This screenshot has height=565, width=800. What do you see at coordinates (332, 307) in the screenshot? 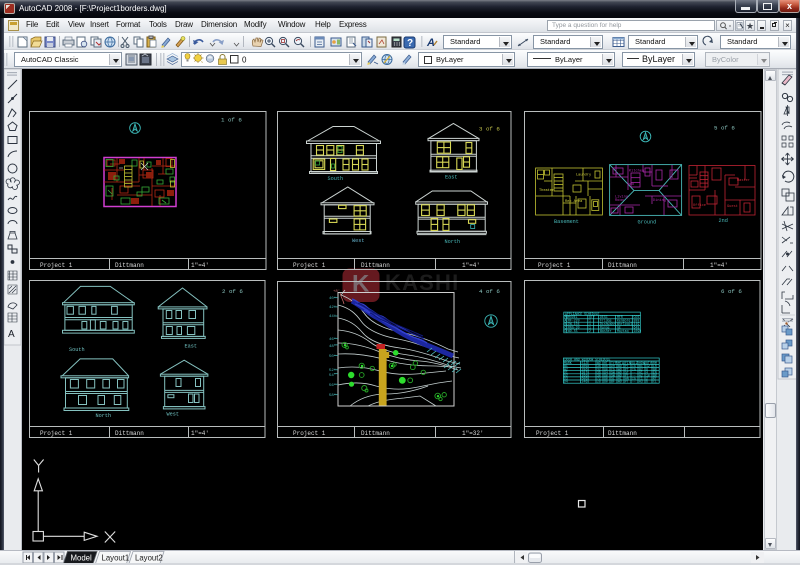
I see `svg-text: 42'` at bounding box center [332, 307].